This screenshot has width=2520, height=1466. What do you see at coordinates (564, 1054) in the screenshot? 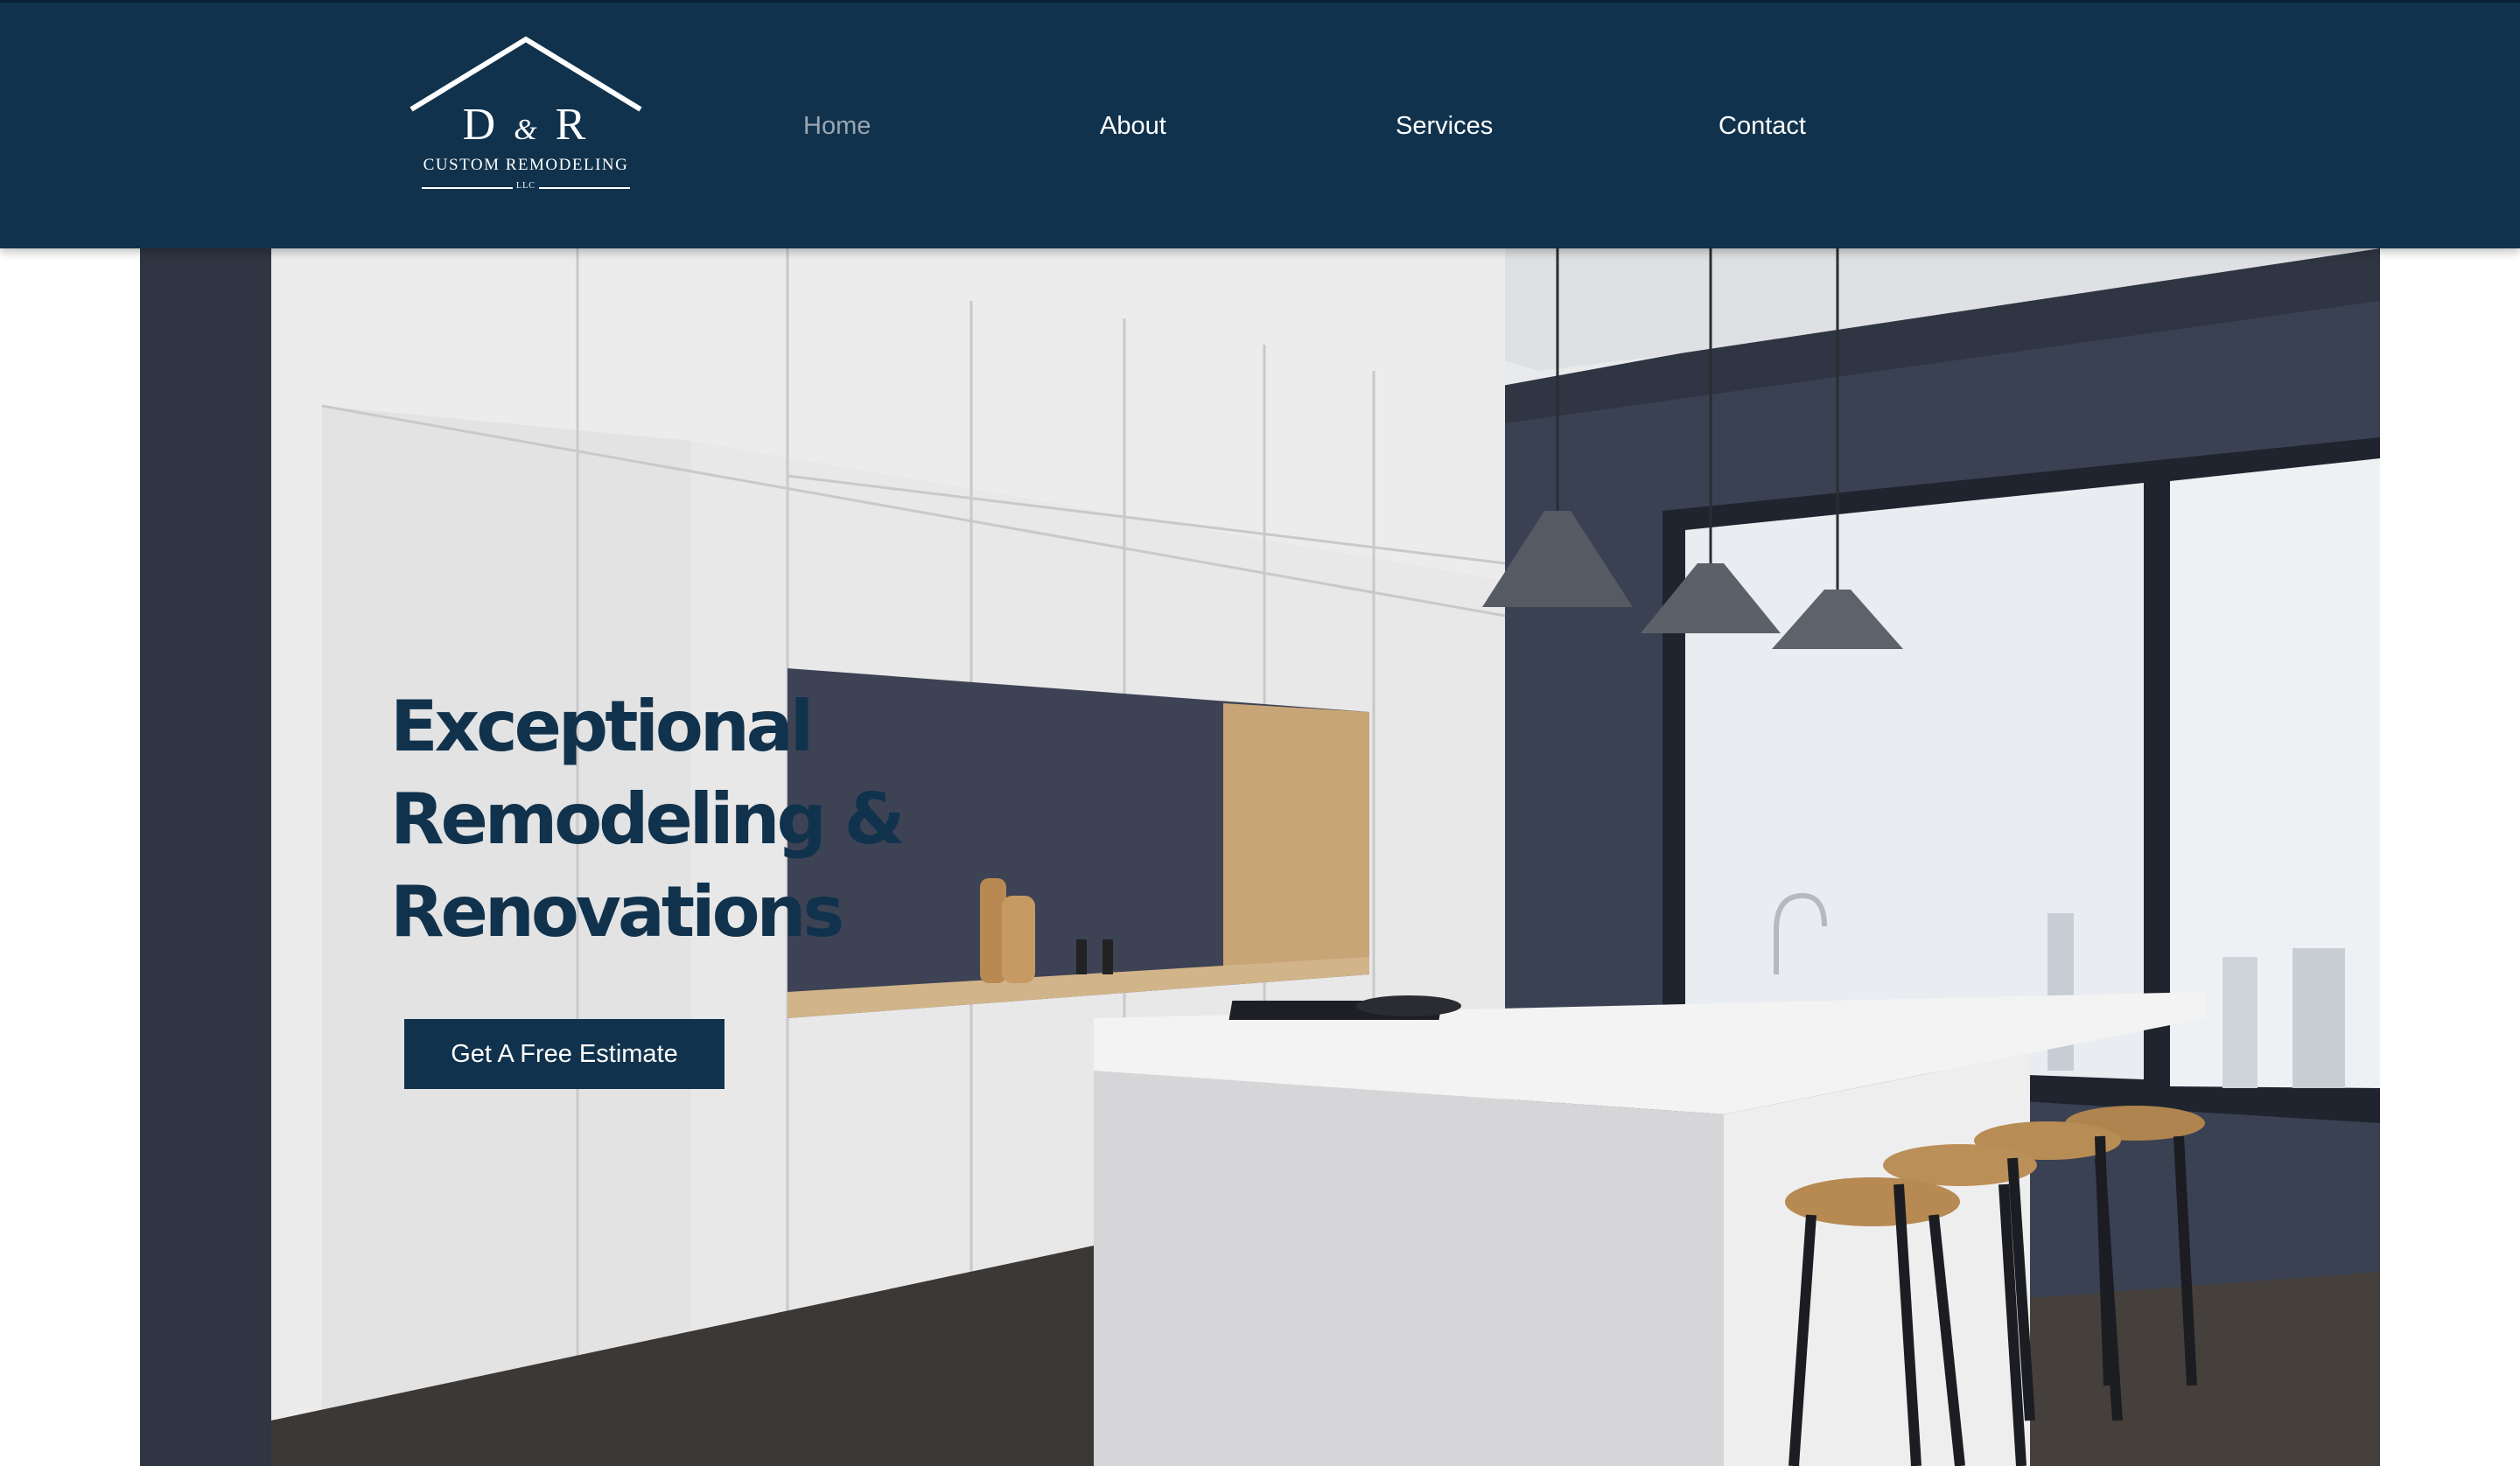
I see `get-free-estimate-button: Get A Free Estimate` at bounding box center [564, 1054].